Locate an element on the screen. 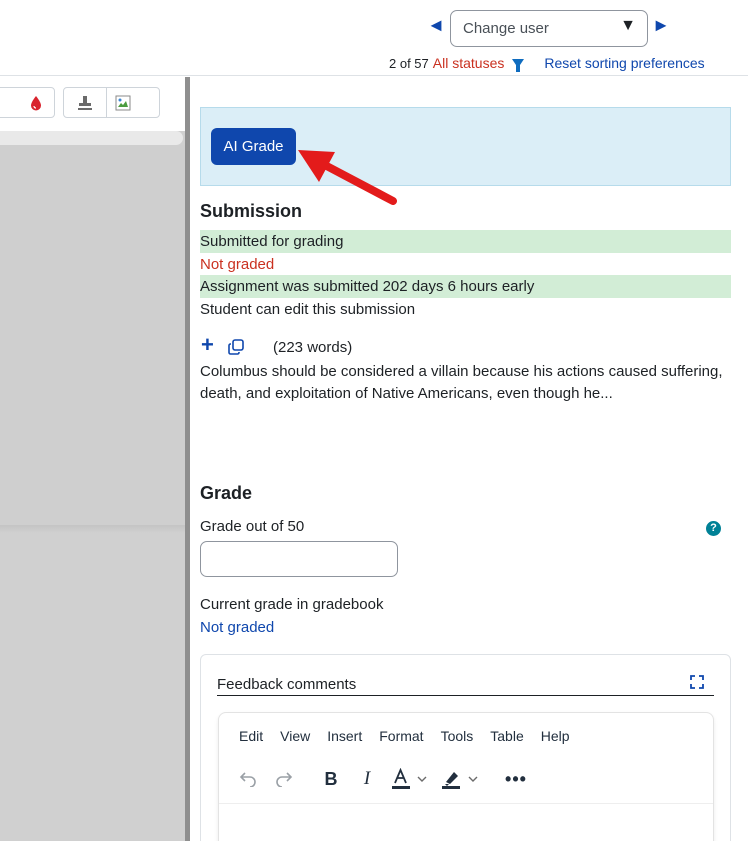 This screenshot has height=841, width=748. editor-toolbar: B I ••• is located at coordinates (466, 781).